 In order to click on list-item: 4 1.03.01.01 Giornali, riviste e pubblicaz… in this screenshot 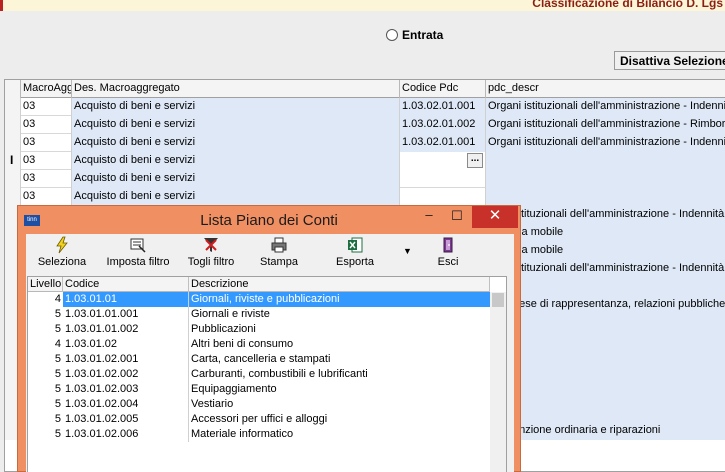, I will do `click(259, 299)`.